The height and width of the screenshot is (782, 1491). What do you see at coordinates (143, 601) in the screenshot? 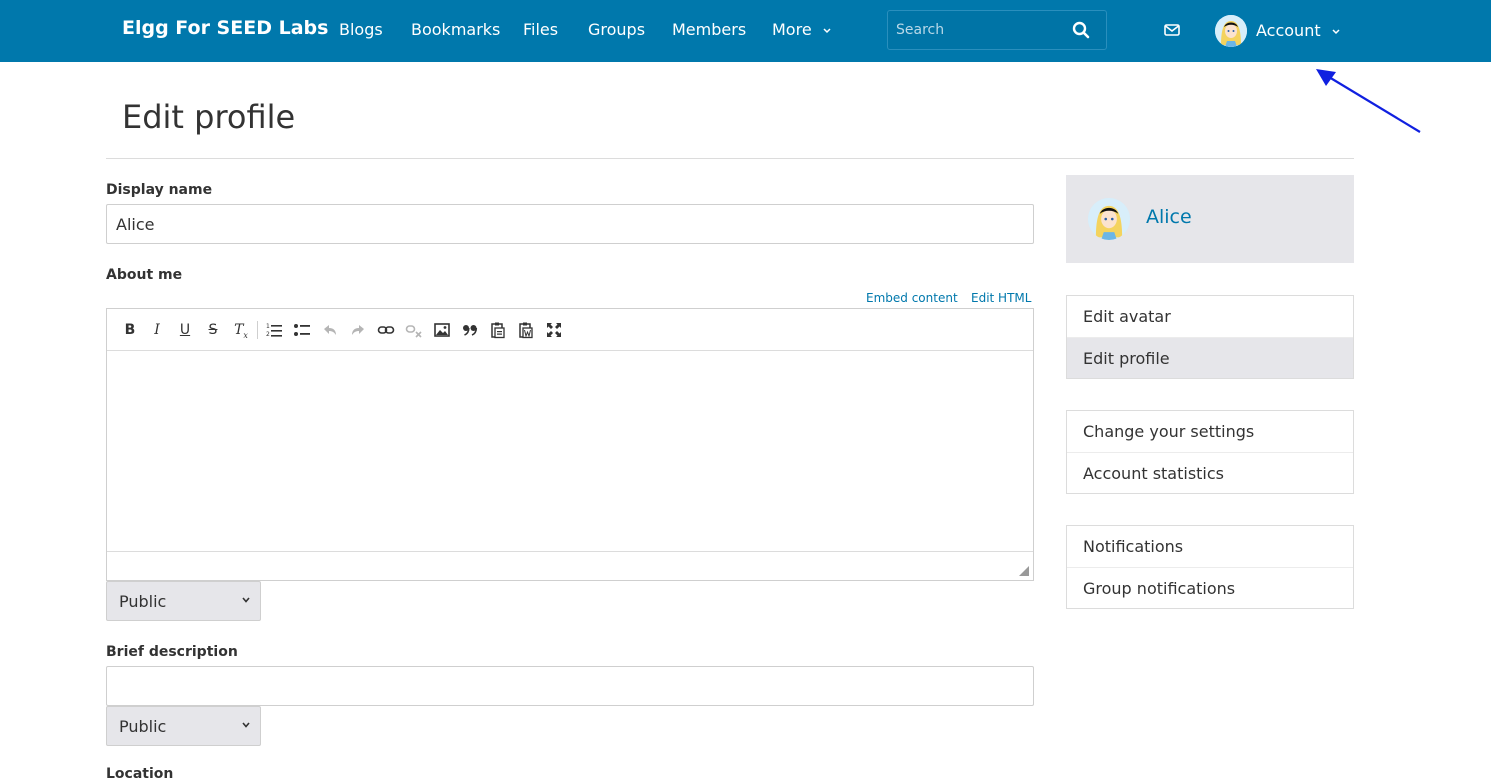
I see `about-me-access-value: Public` at bounding box center [143, 601].